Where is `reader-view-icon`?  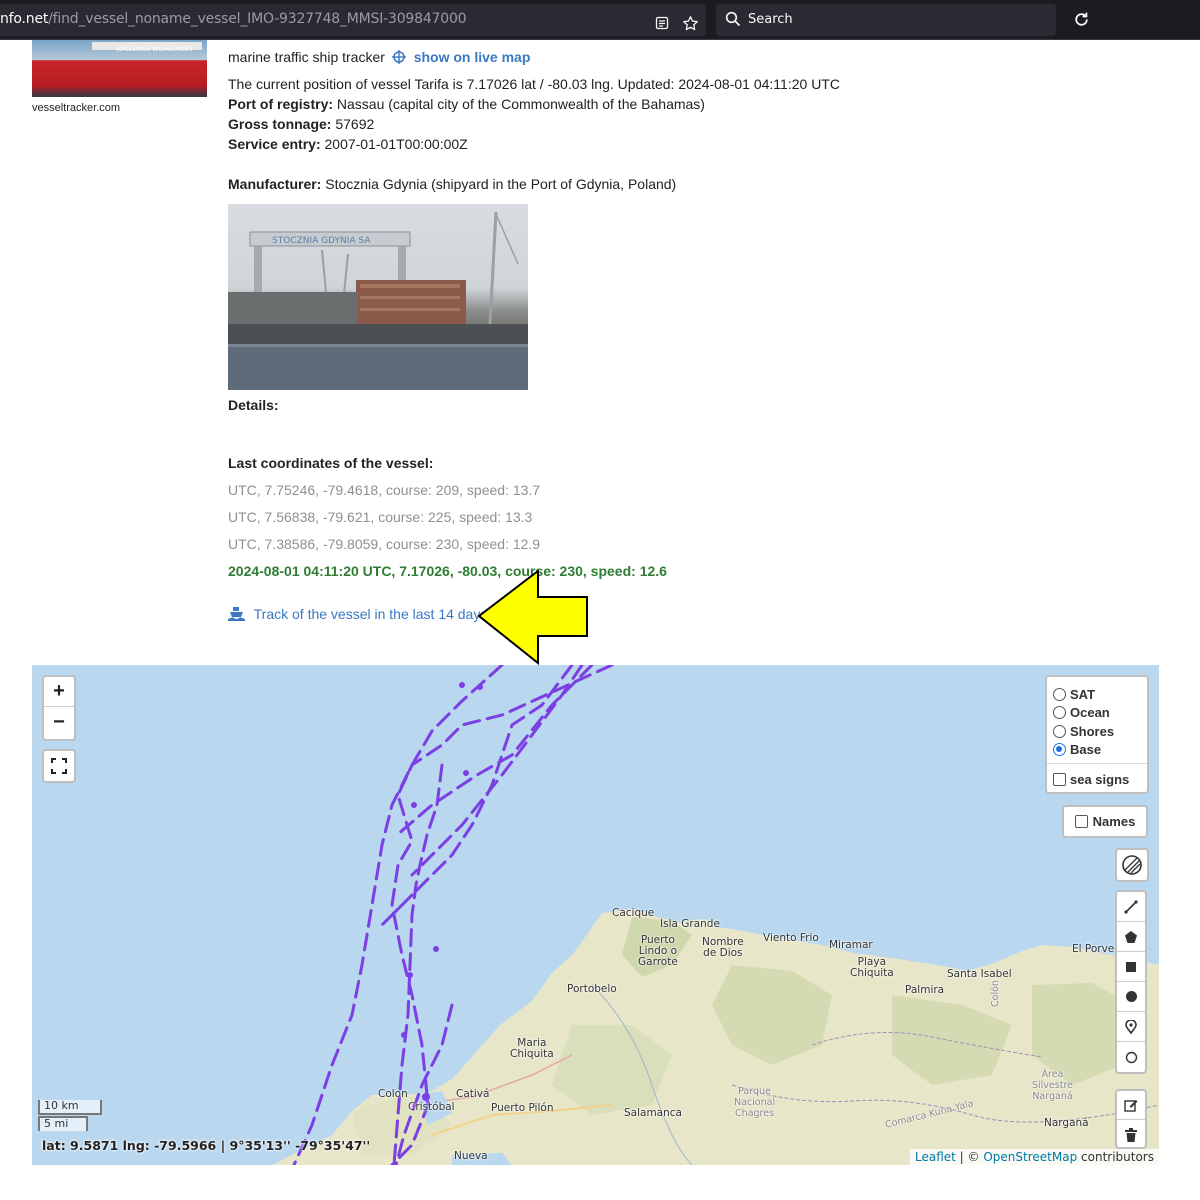
reader-view-icon is located at coordinates (662, 23).